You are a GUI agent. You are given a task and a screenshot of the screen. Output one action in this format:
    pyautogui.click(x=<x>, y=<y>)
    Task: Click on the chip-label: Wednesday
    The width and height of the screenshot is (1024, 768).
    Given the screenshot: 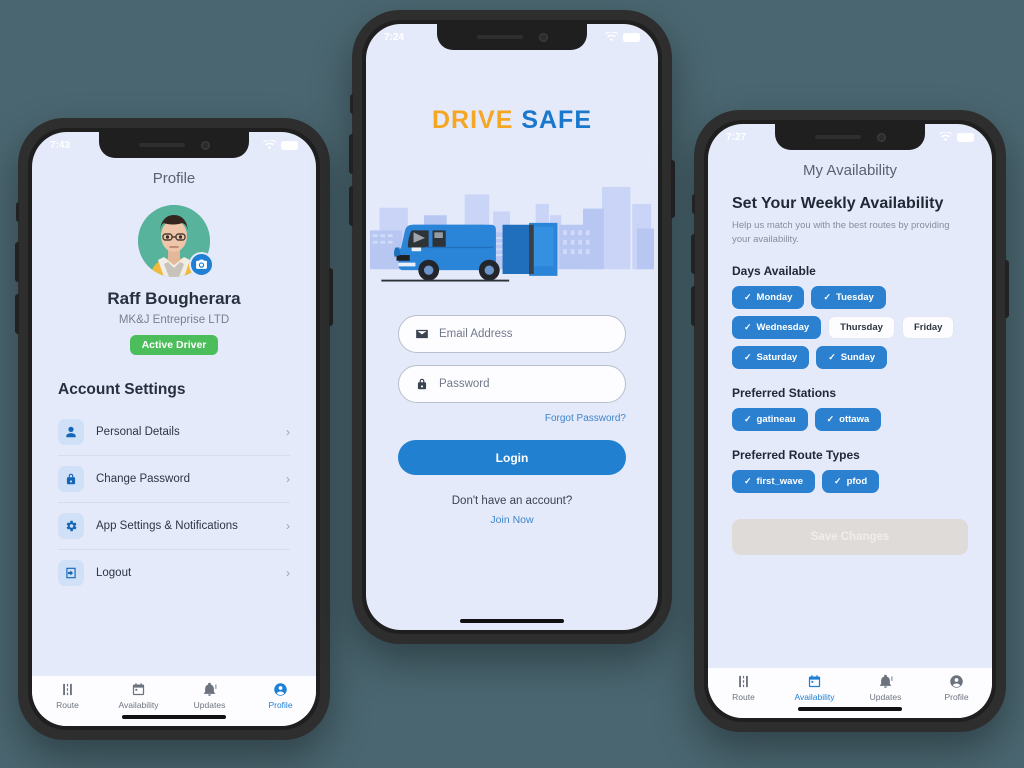 What is the action you would take?
    pyautogui.click(x=783, y=327)
    